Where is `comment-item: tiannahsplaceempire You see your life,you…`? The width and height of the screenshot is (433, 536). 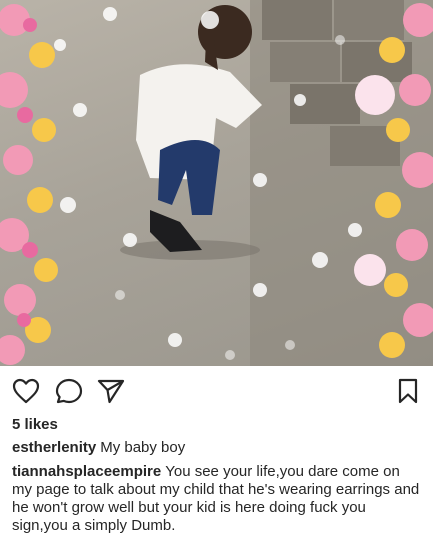 comment-item: tiannahsplaceempire You see your life,you… is located at coordinates (217, 499).